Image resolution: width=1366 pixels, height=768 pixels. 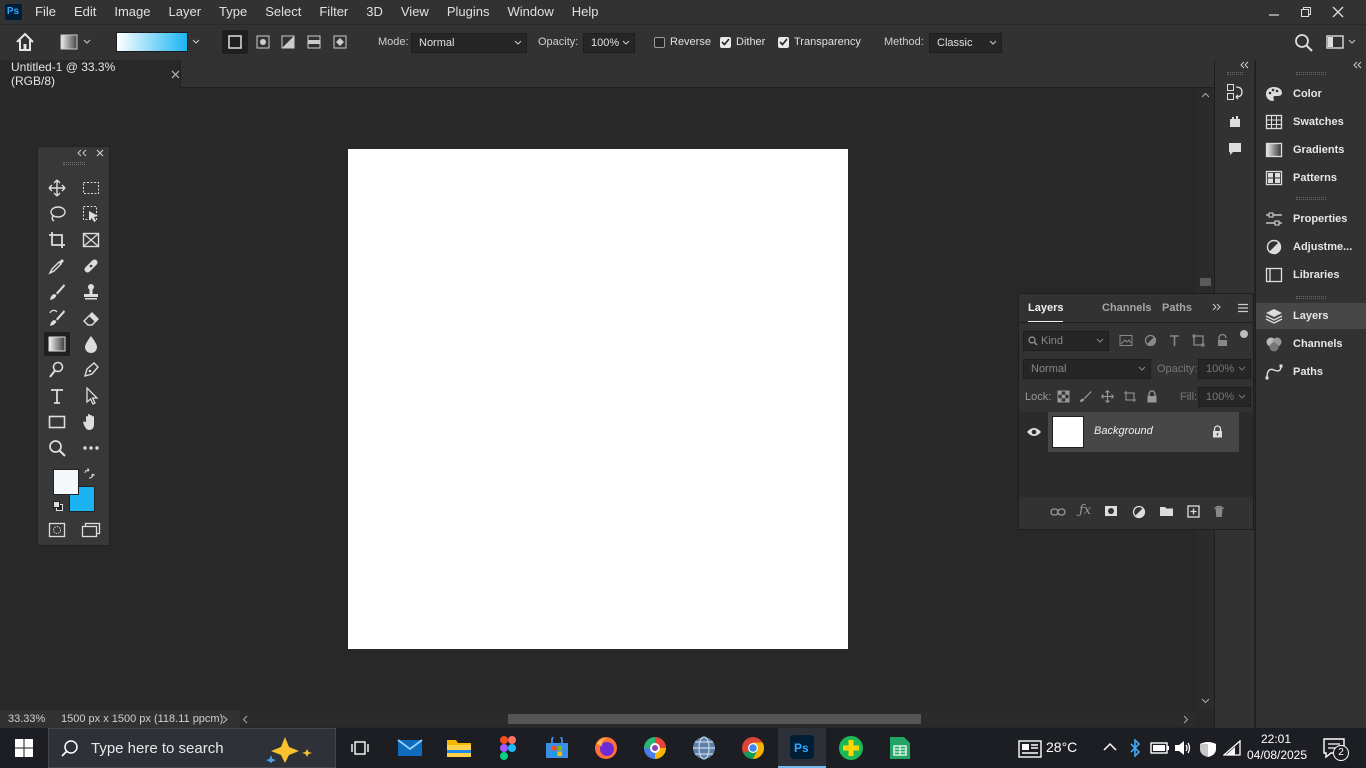 I want to click on dither-checkbox: Dither, so click(x=742, y=42).